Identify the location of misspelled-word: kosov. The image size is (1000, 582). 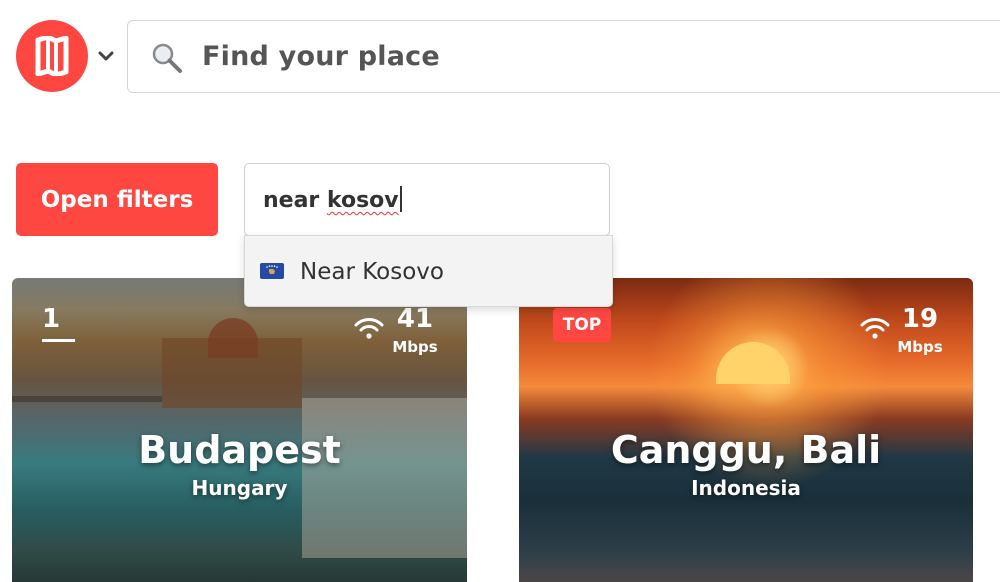
(362, 200).